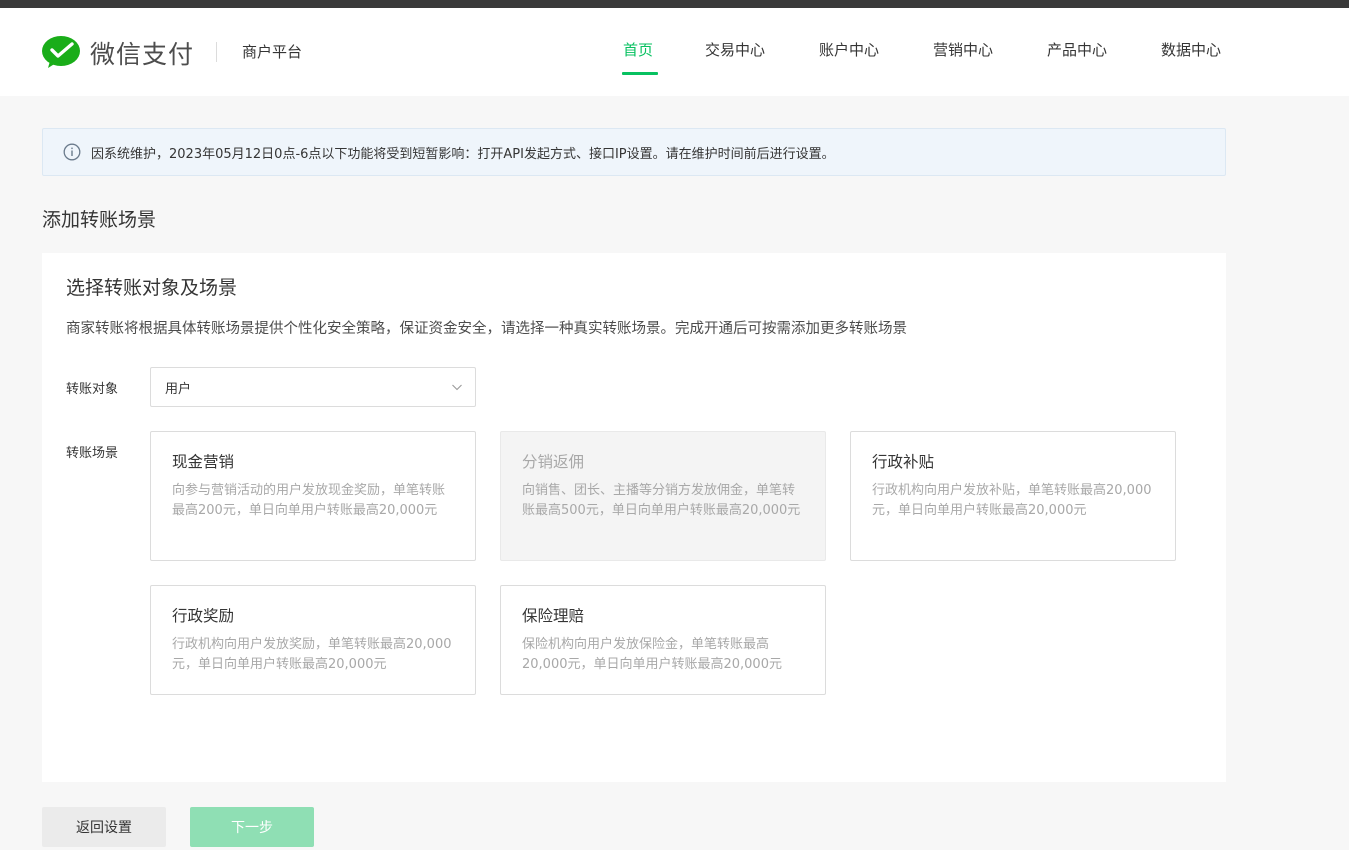 The image size is (1349, 850). Describe the element at coordinates (72, 152) in the screenshot. I see `info-icon` at that location.